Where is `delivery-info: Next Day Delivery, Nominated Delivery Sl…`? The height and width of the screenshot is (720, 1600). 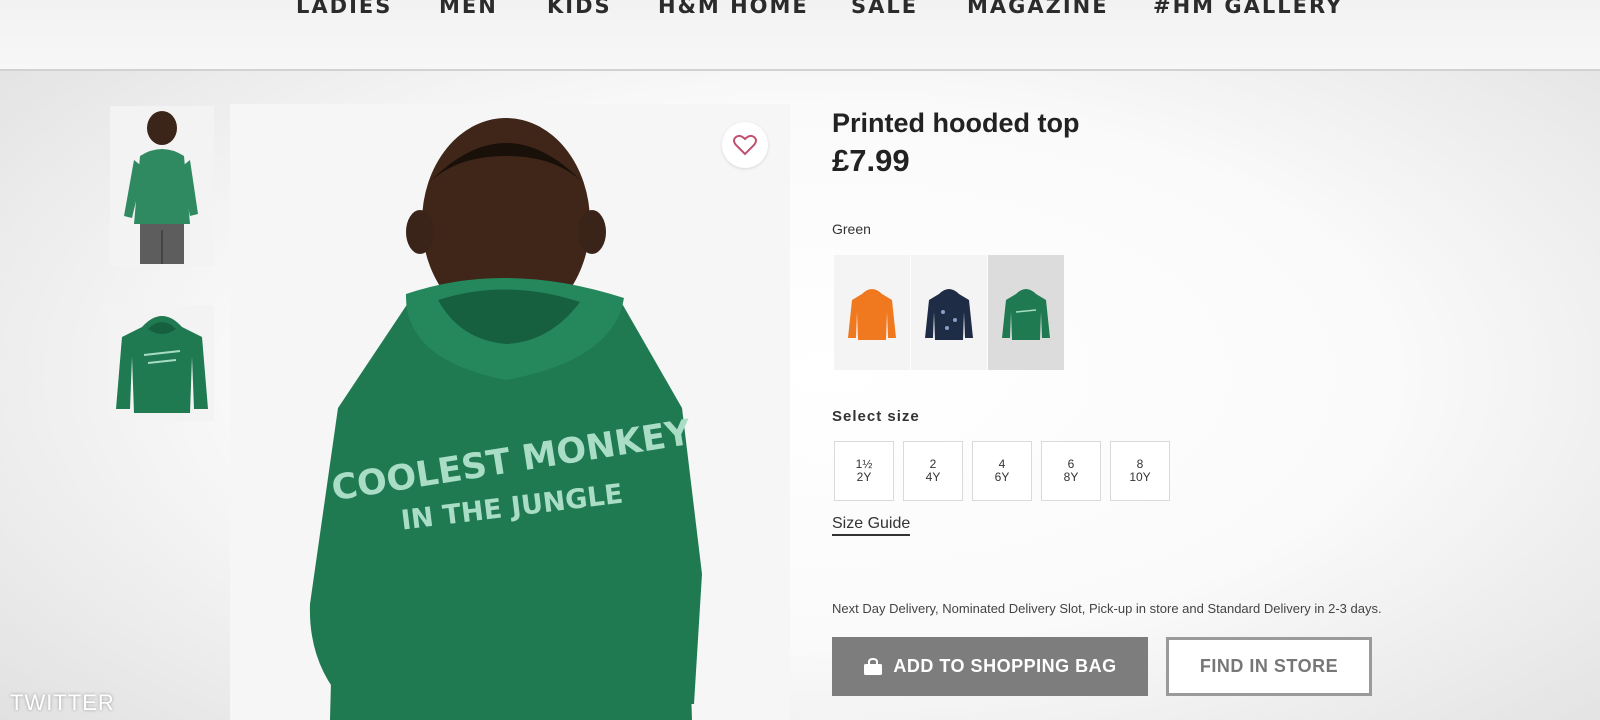 delivery-info: Next Day Delivery, Nominated Delivery Sl… is located at coordinates (1107, 608).